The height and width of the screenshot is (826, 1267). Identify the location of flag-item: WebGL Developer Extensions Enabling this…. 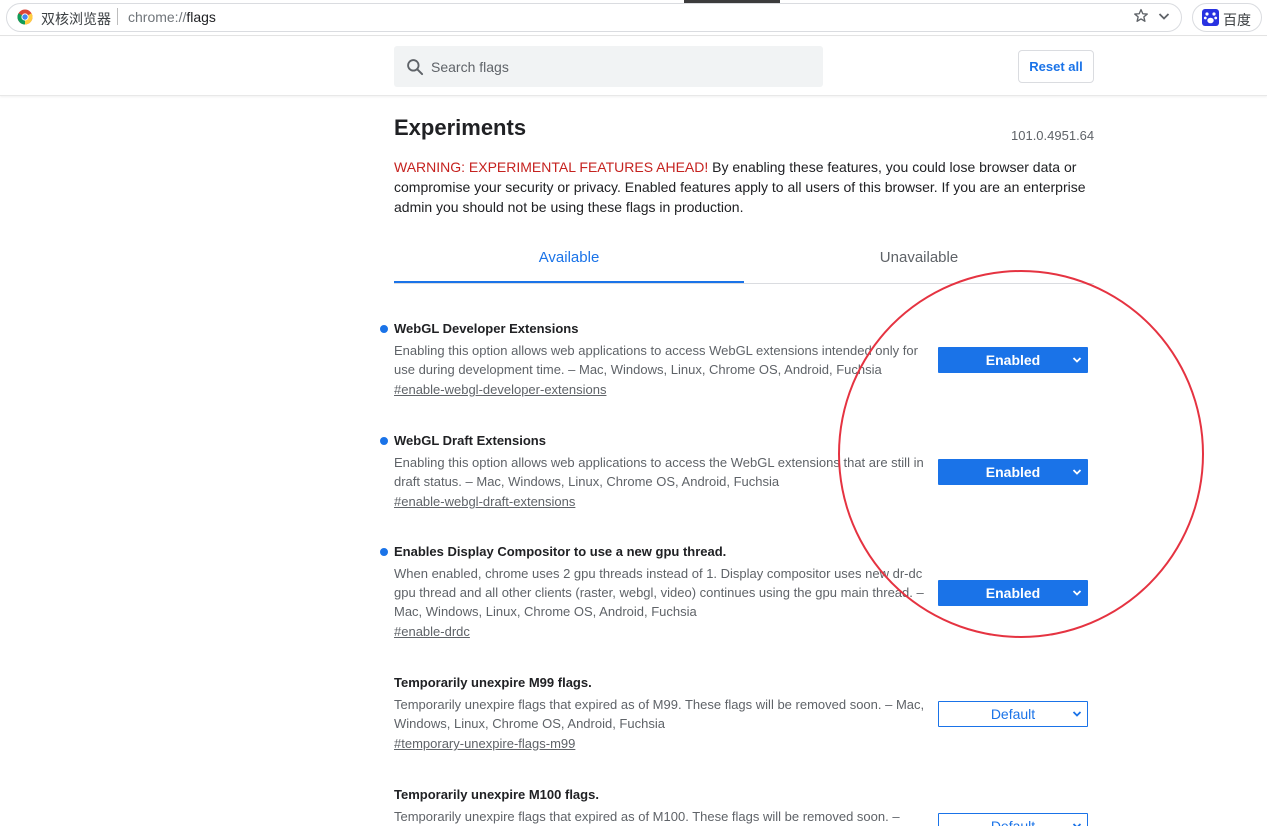
(737, 359).